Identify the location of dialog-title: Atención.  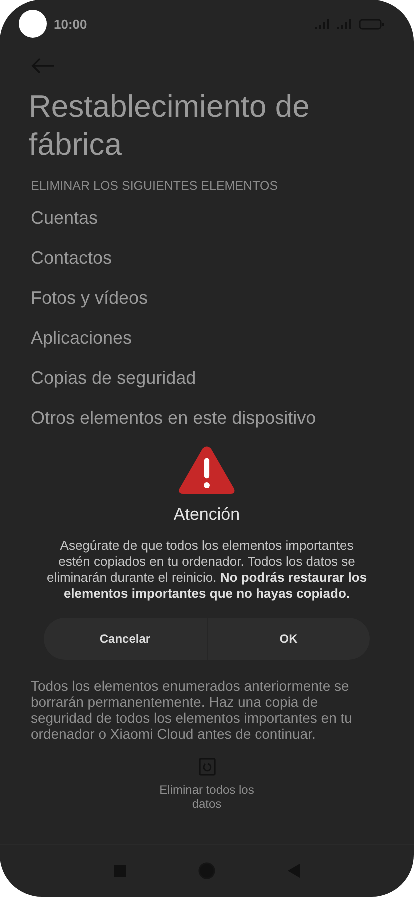
(207, 515).